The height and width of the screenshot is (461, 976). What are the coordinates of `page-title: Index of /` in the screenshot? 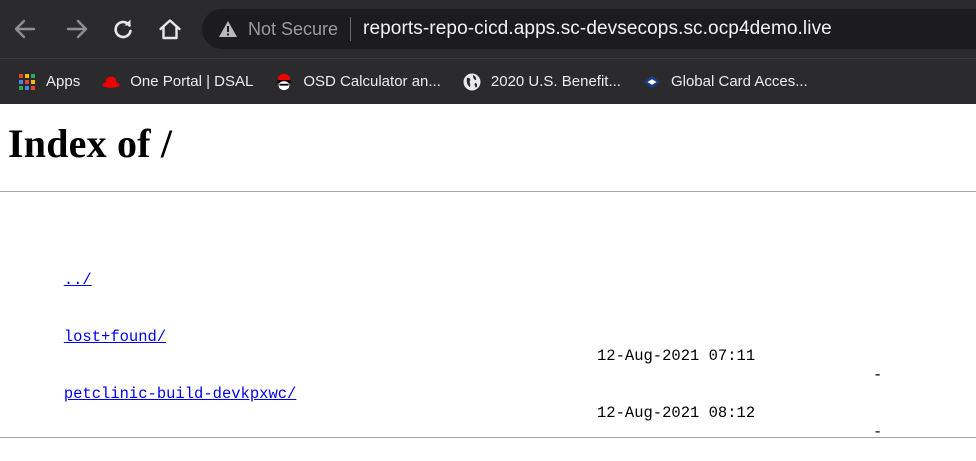 It's located at (90, 143).